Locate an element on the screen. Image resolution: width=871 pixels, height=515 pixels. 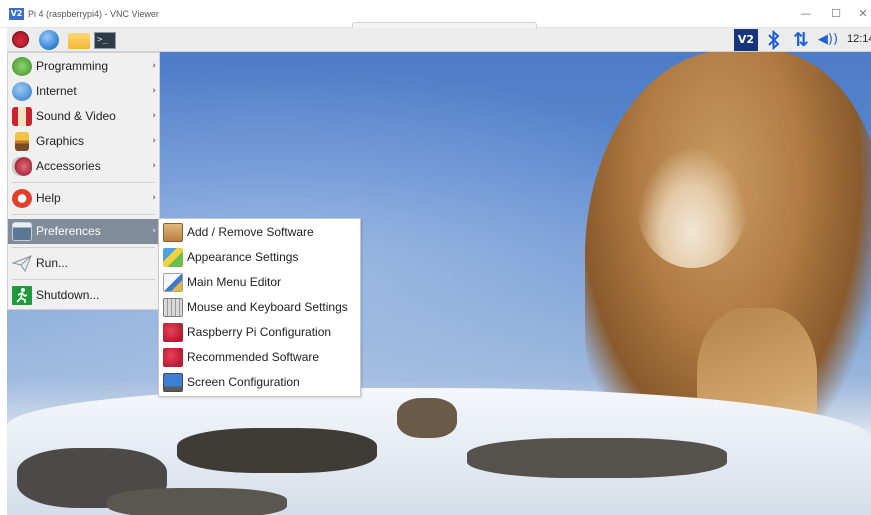
wallpaper-cougar-face is located at coordinates (692, 208).